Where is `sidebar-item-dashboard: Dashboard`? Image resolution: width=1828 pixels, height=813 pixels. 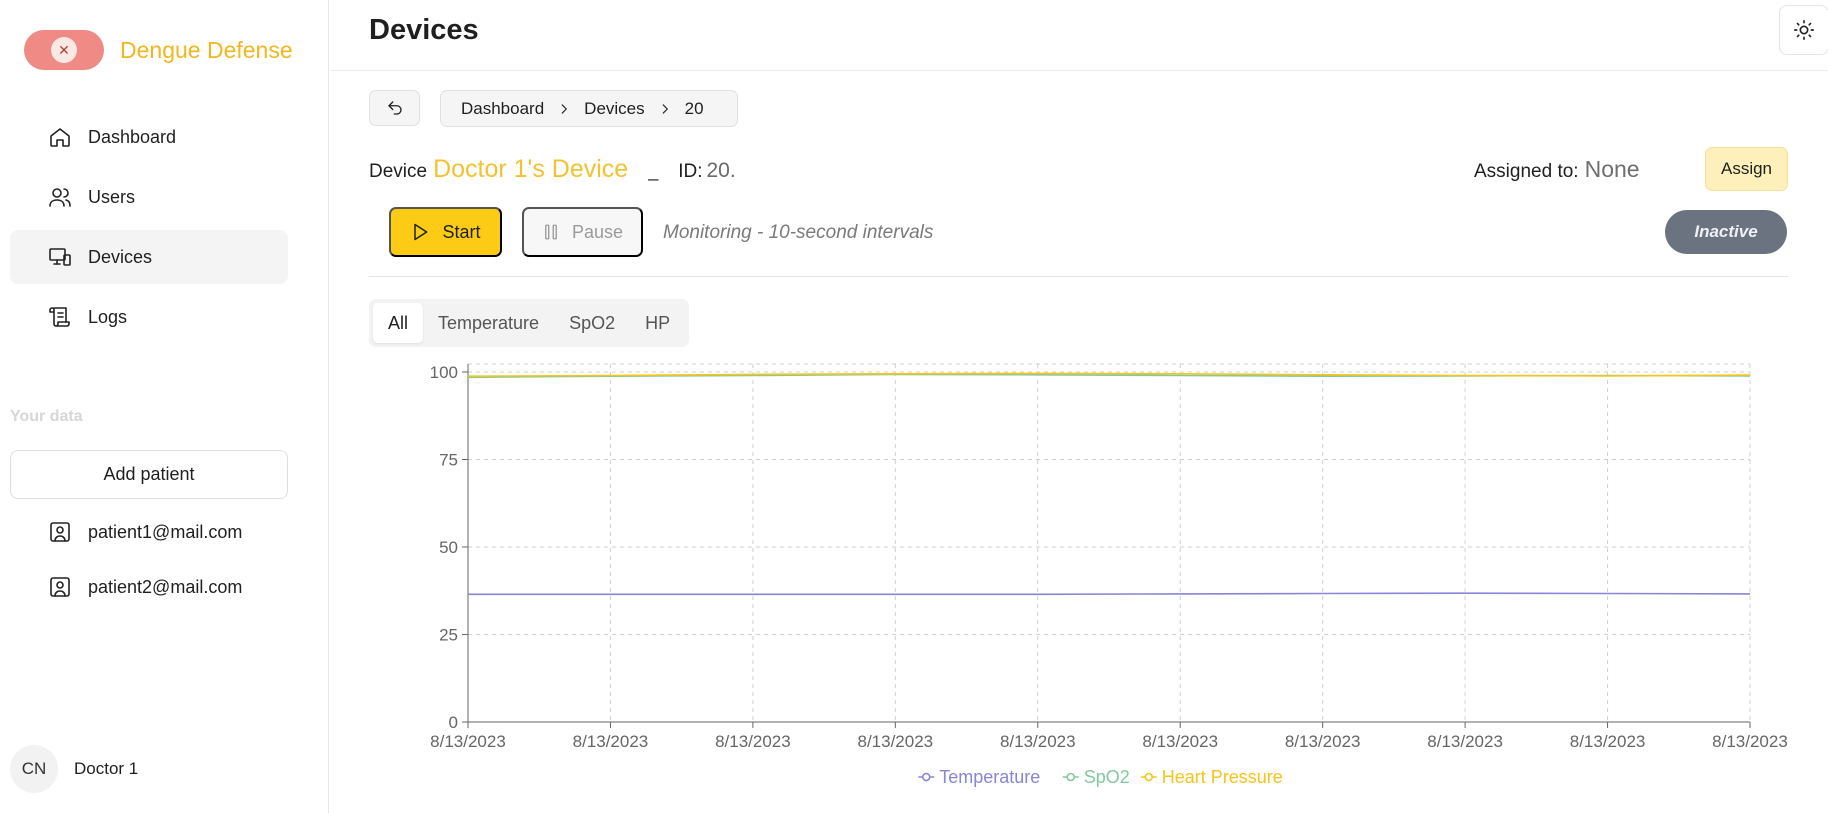
sidebar-item-dashboard: Dashboard is located at coordinates (149, 137).